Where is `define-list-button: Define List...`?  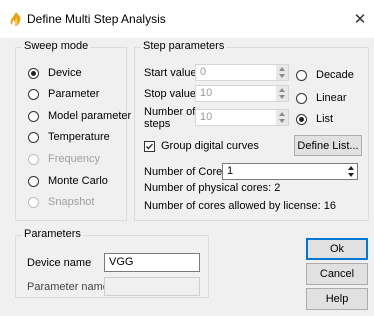
define-list-button: Define List... is located at coordinates (328, 145).